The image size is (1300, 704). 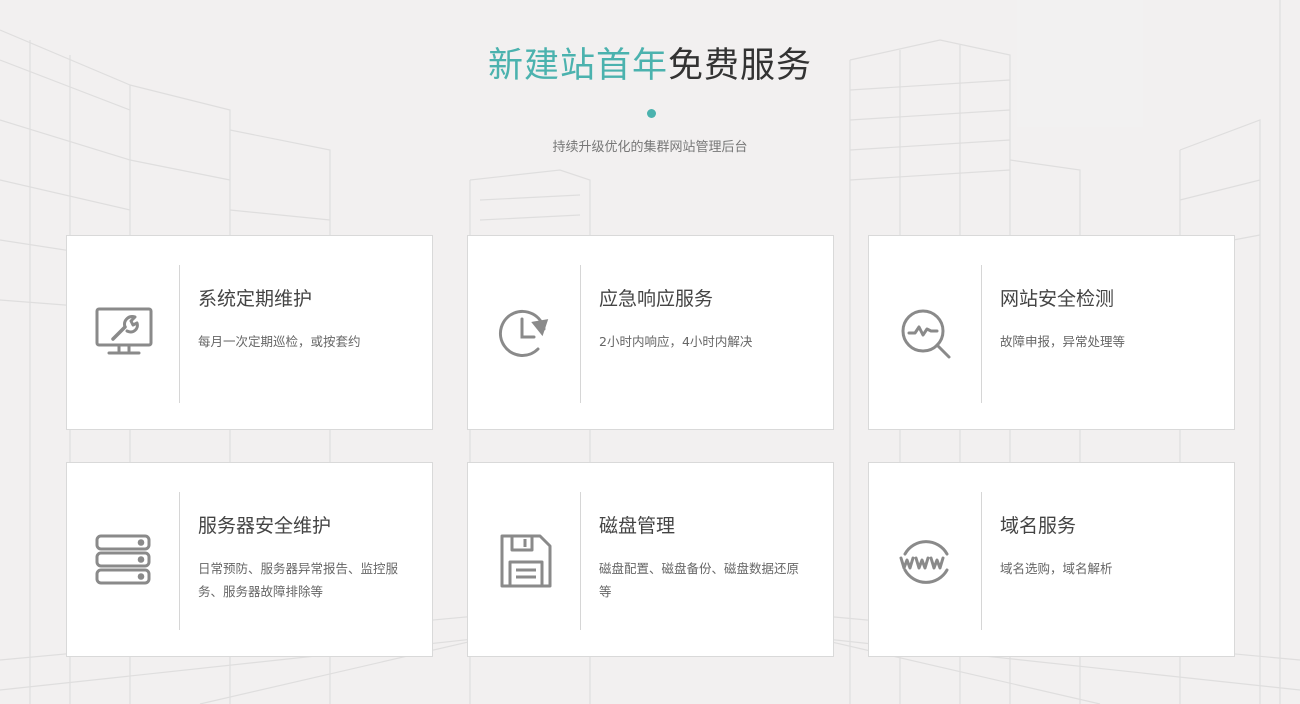 I want to click on service-description: 2小时内响应，4小时内解决, so click(x=676, y=341).